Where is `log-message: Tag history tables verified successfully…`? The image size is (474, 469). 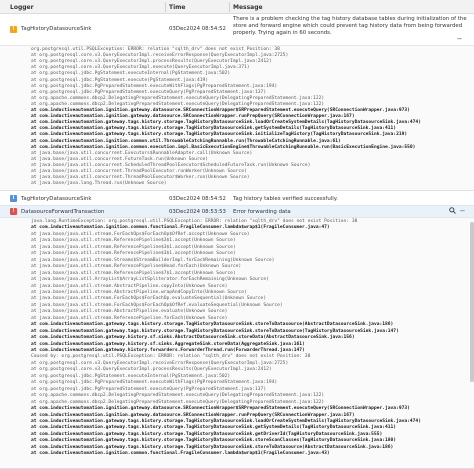 log-message: Tag history tables verified successfully… is located at coordinates (285, 199).